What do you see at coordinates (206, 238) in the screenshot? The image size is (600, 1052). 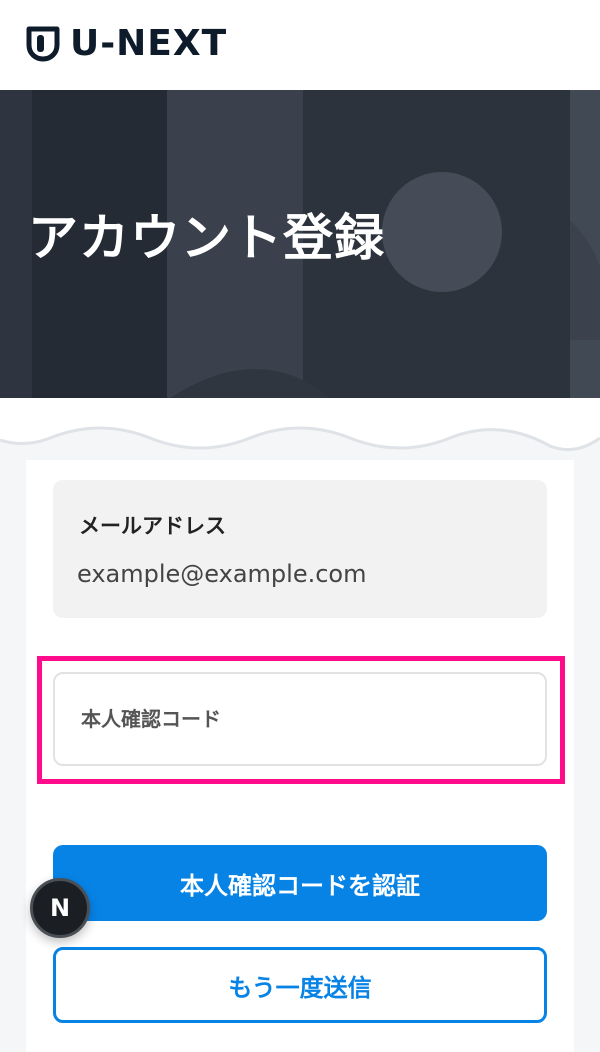 I see `page-title: アカウント登録` at bounding box center [206, 238].